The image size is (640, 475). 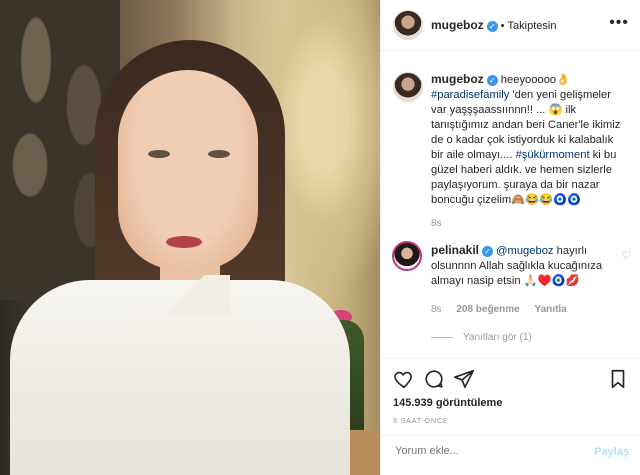 What do you see at coordinates (626, 255) in the screenshot?
I see `comment-like-heart-icon: ♡` at bounding box center [626, 255].